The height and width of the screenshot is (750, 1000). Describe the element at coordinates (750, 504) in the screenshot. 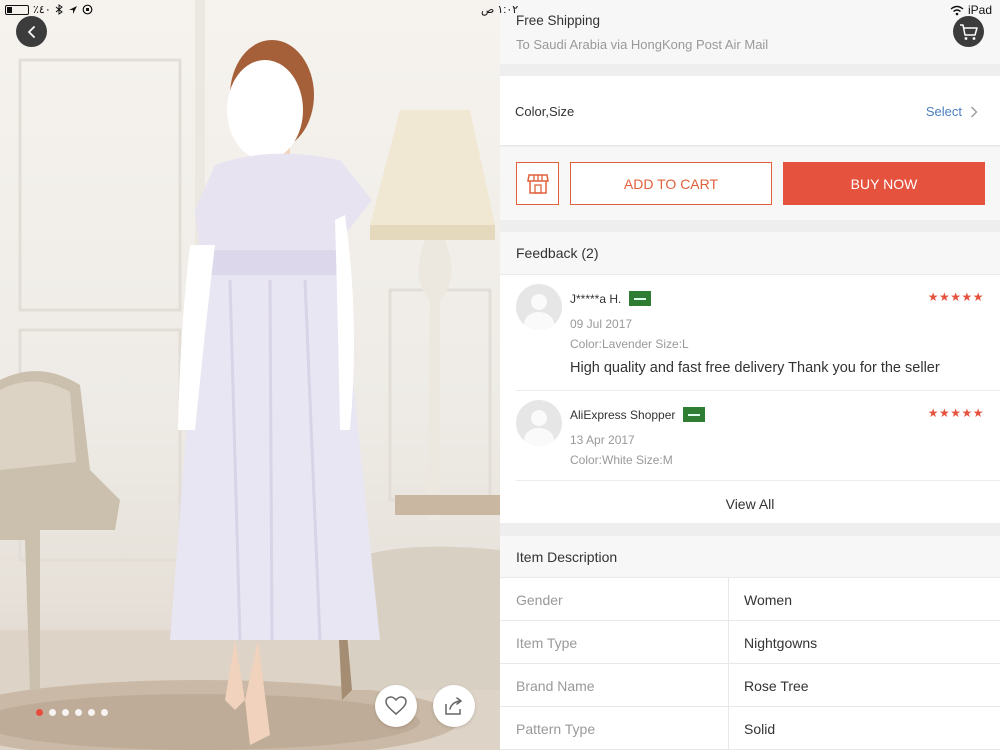

I see `view-all-feedback-button: View All` at that location.